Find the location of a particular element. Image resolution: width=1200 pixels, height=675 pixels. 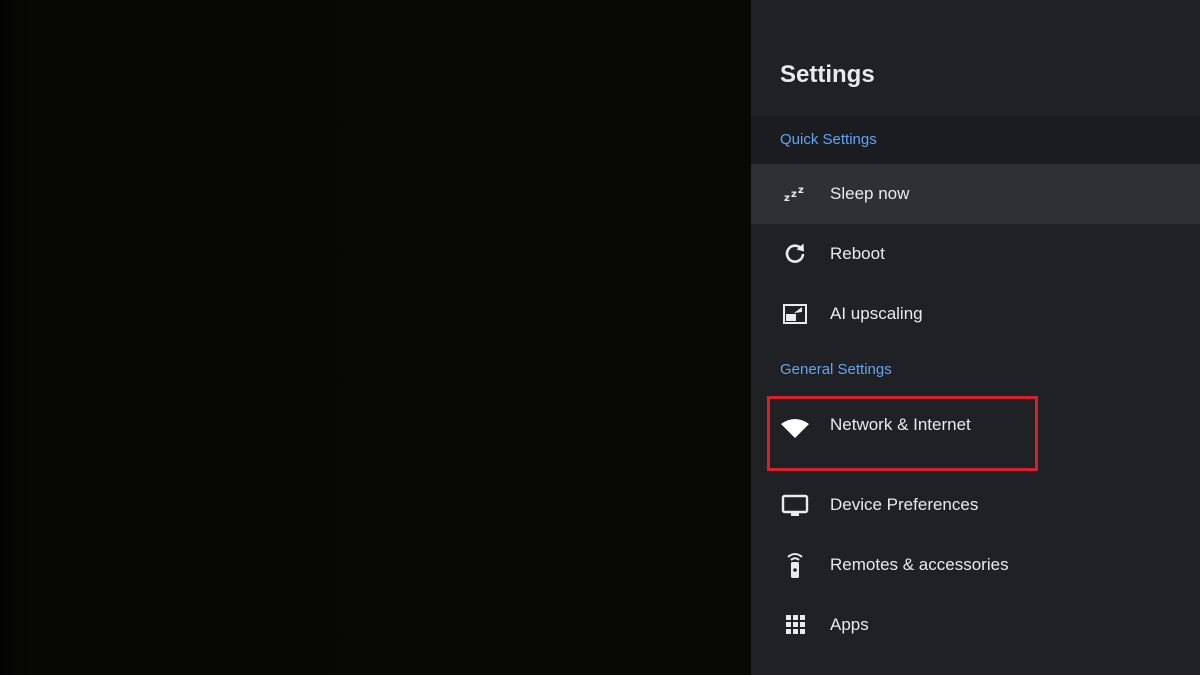

menu-item-device-preferences: Device Preferences is located at coordinates (975, 505).